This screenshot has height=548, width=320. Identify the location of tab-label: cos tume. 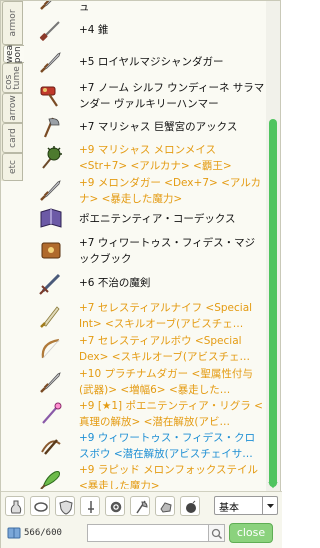
(12, 78).